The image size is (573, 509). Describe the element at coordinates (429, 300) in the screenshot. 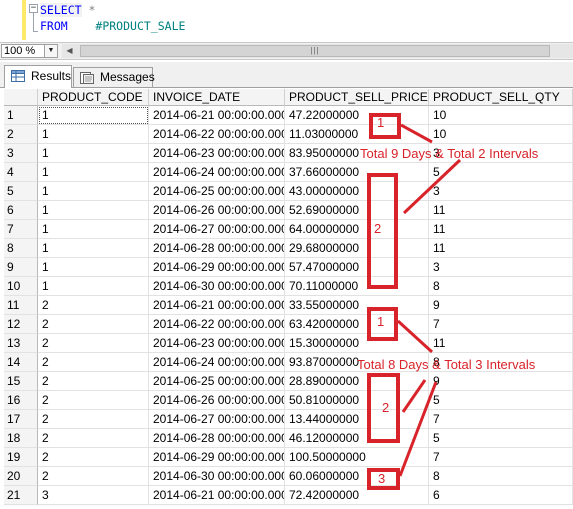

I see `annotation-connector-lines` at that location.